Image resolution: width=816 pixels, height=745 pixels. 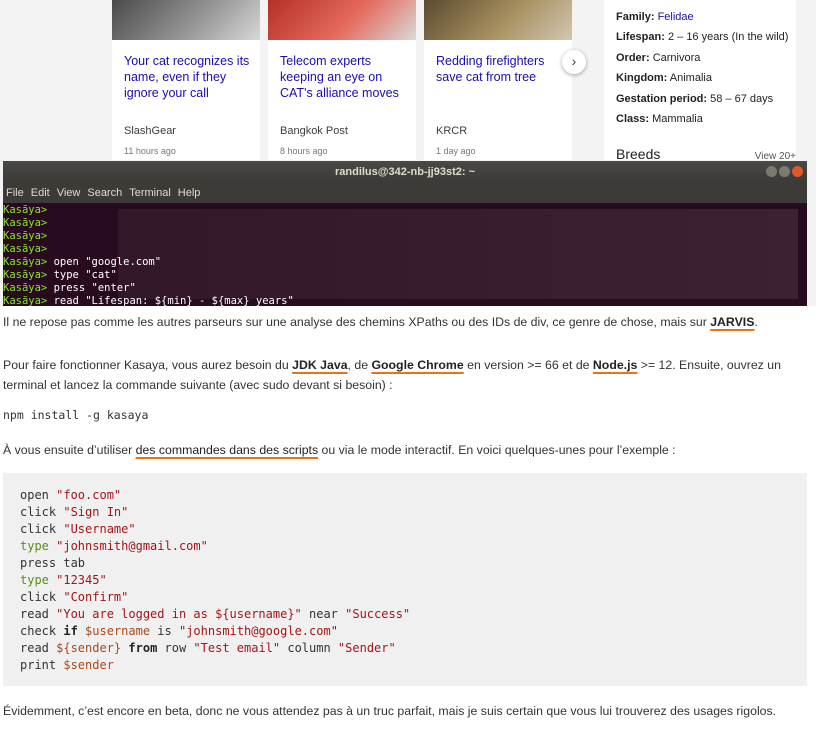 What do you see at coordinates (319, 365) in the screenshot?
I see `link-jdk-java: JDK Java` at bounding box center [319, 365].